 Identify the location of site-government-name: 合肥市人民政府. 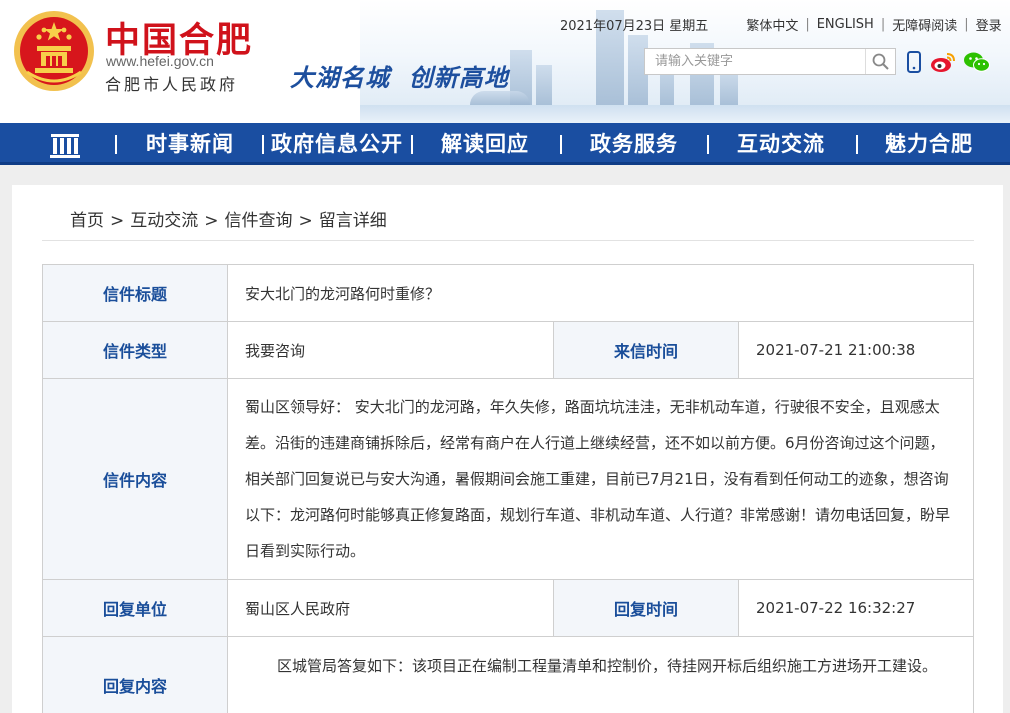
(172, 84).